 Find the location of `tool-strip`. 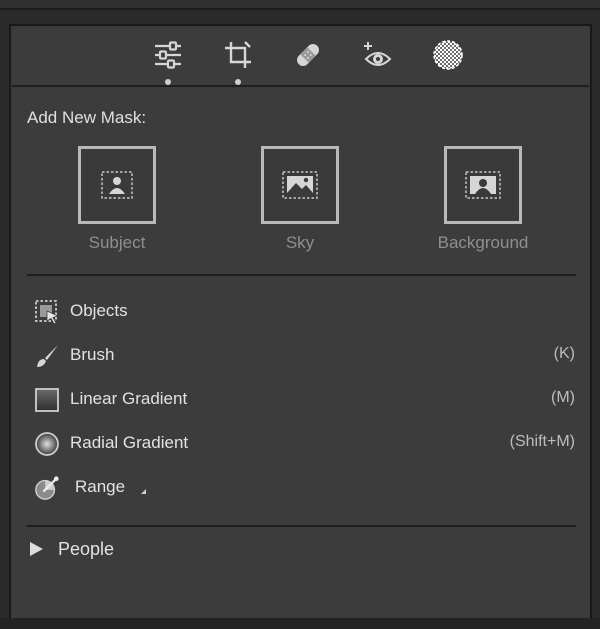

tool-strip is located at coordinates (300, 57).